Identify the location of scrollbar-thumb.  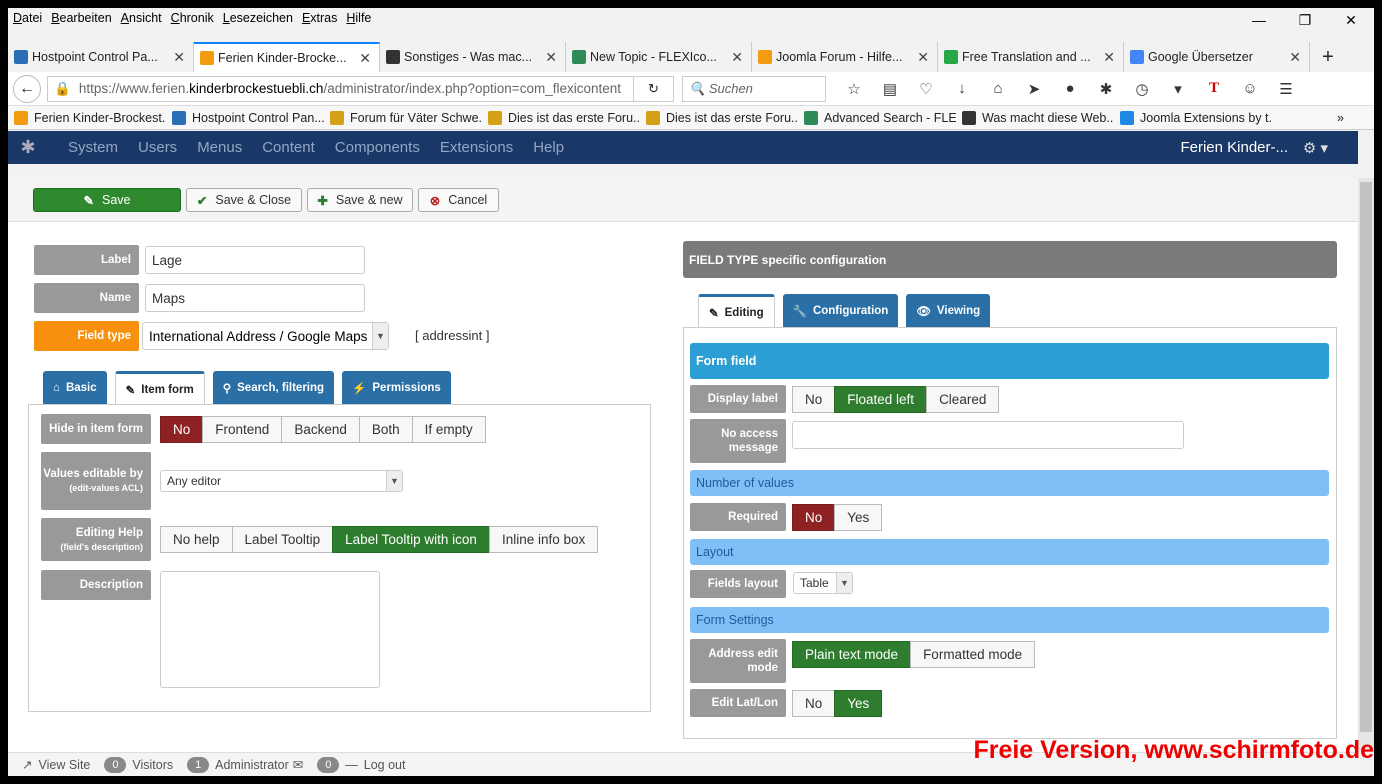
(1366, 457).